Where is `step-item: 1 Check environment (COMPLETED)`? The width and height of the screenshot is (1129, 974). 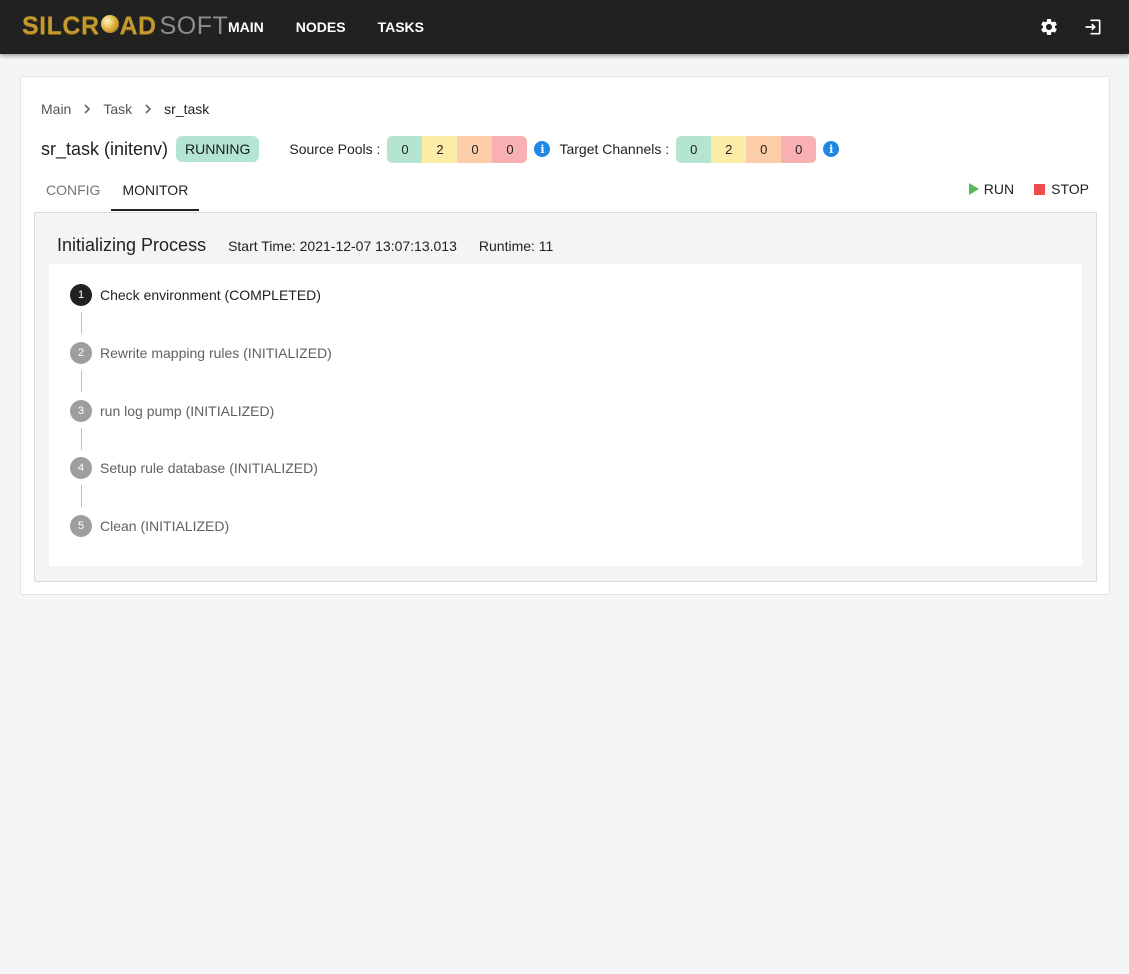 step-item: 1 Check environment (COMPLETED) is located at coordinates (195, 295).